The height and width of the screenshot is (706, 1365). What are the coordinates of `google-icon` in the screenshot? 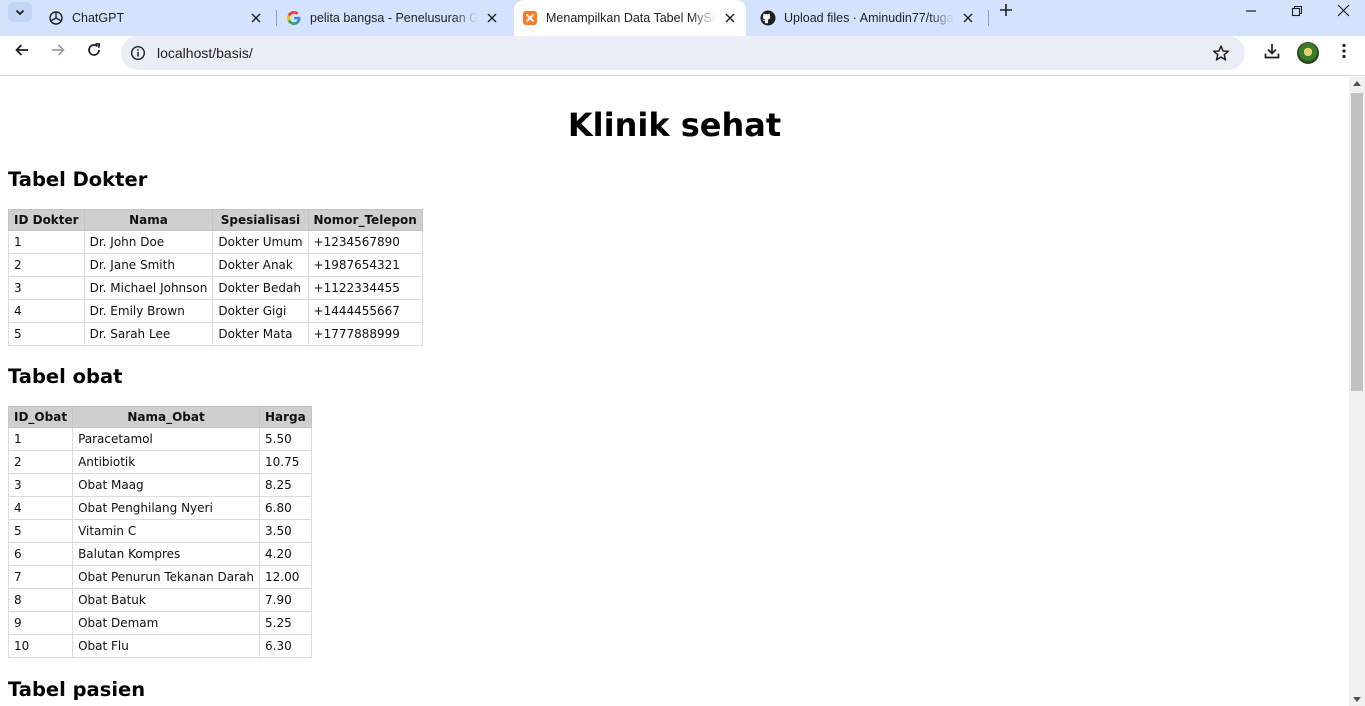 It's located at (294, 18).